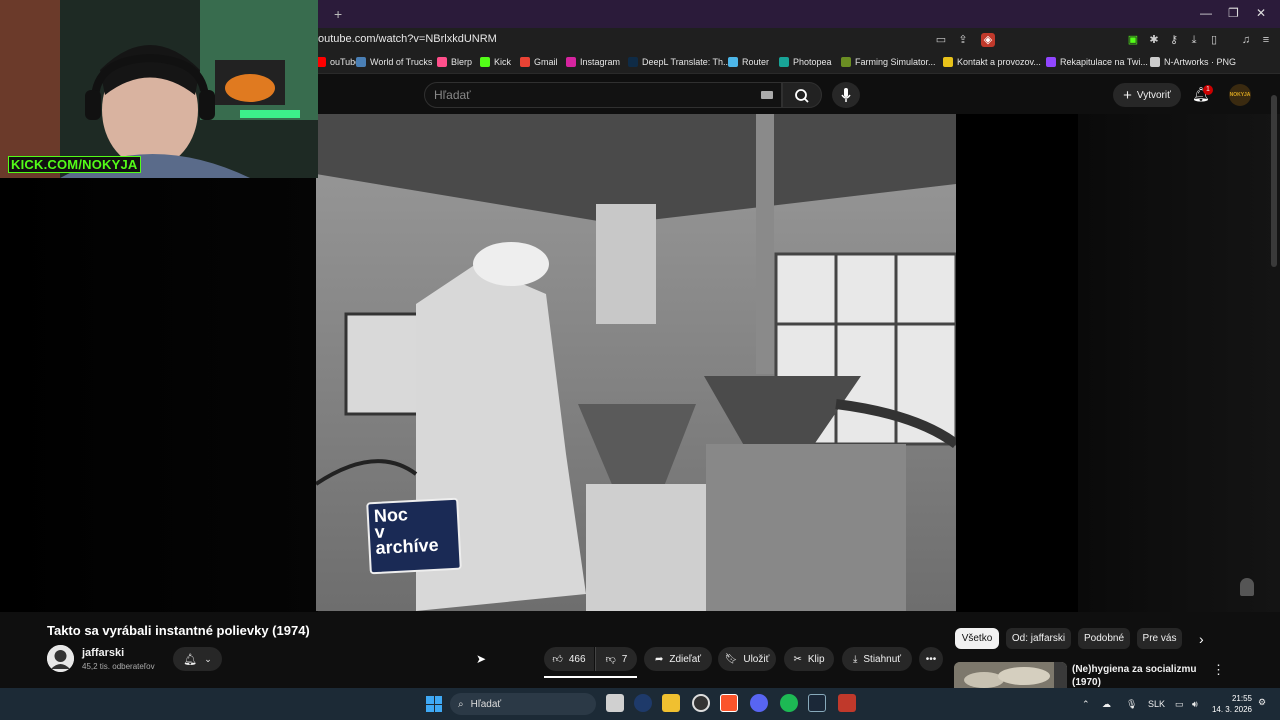  Describe the element at coordinates (394, 62) in the screenshot. I see `bookmark-item: World of Trucks` at that location.